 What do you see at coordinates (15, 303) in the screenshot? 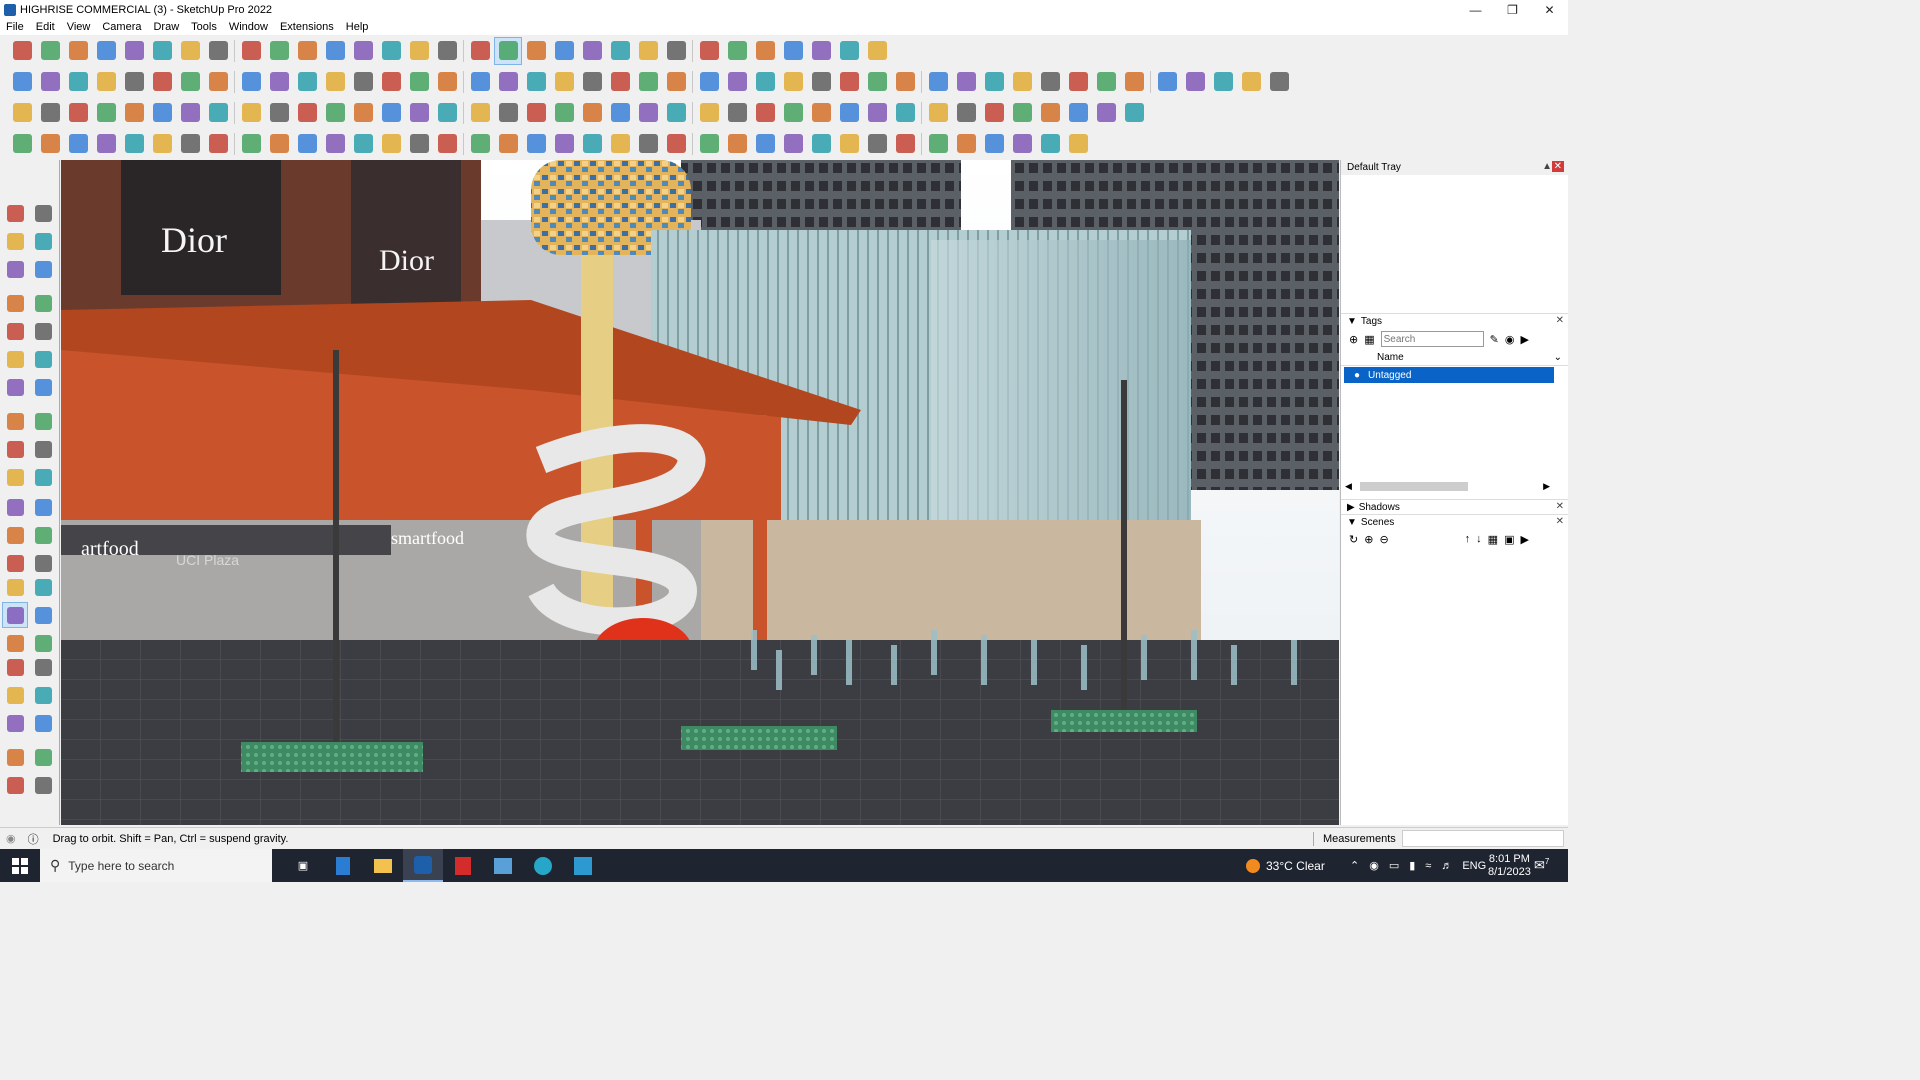
I see `line-tool-icon` at bounding box center [15, 303].